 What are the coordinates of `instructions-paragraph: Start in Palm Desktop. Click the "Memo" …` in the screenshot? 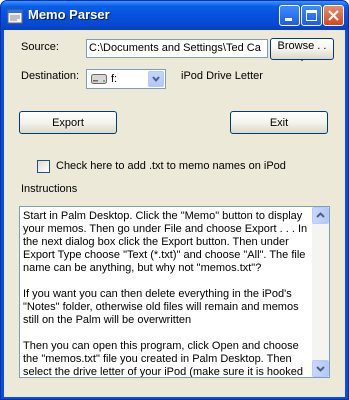 It's located at (165, 242).